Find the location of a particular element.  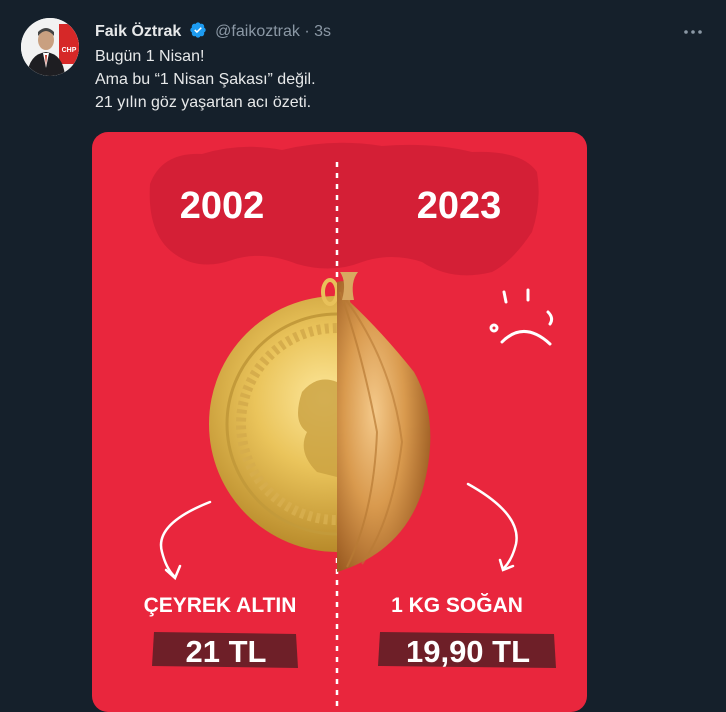

verified-badge-icon is located at coordinates (198, 30).